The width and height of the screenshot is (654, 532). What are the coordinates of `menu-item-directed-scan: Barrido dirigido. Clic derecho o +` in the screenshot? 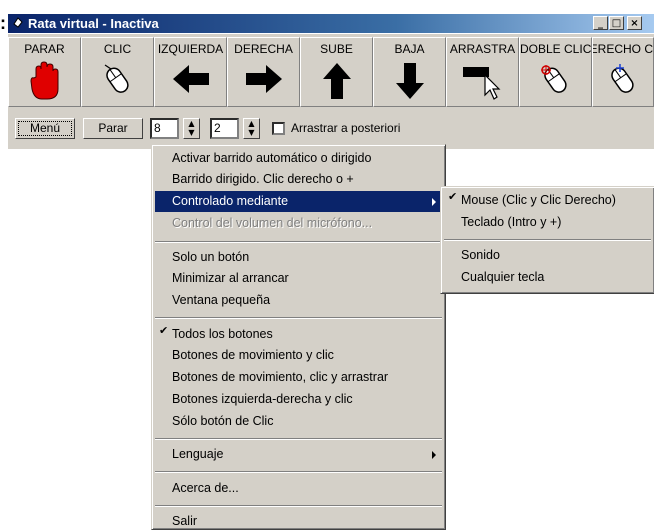 It's located at (298, 179).